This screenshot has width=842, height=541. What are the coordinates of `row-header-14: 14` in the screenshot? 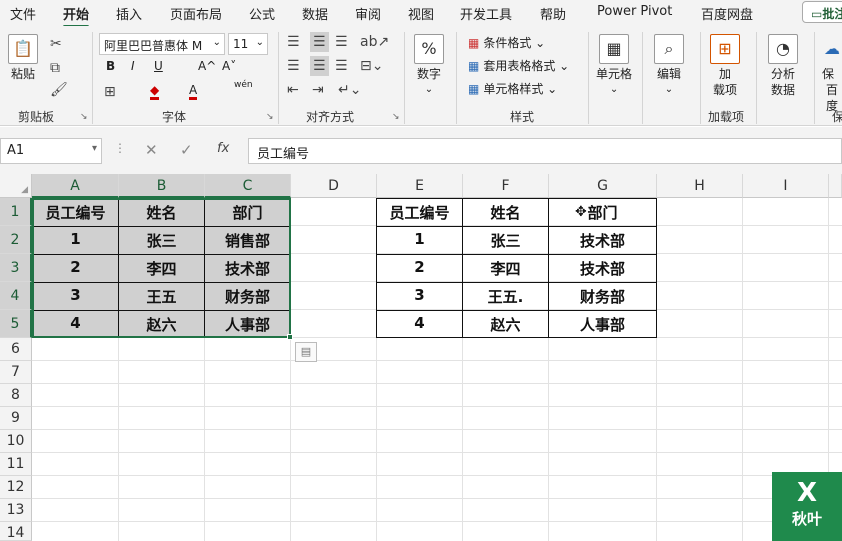 It's located at (16, 531).